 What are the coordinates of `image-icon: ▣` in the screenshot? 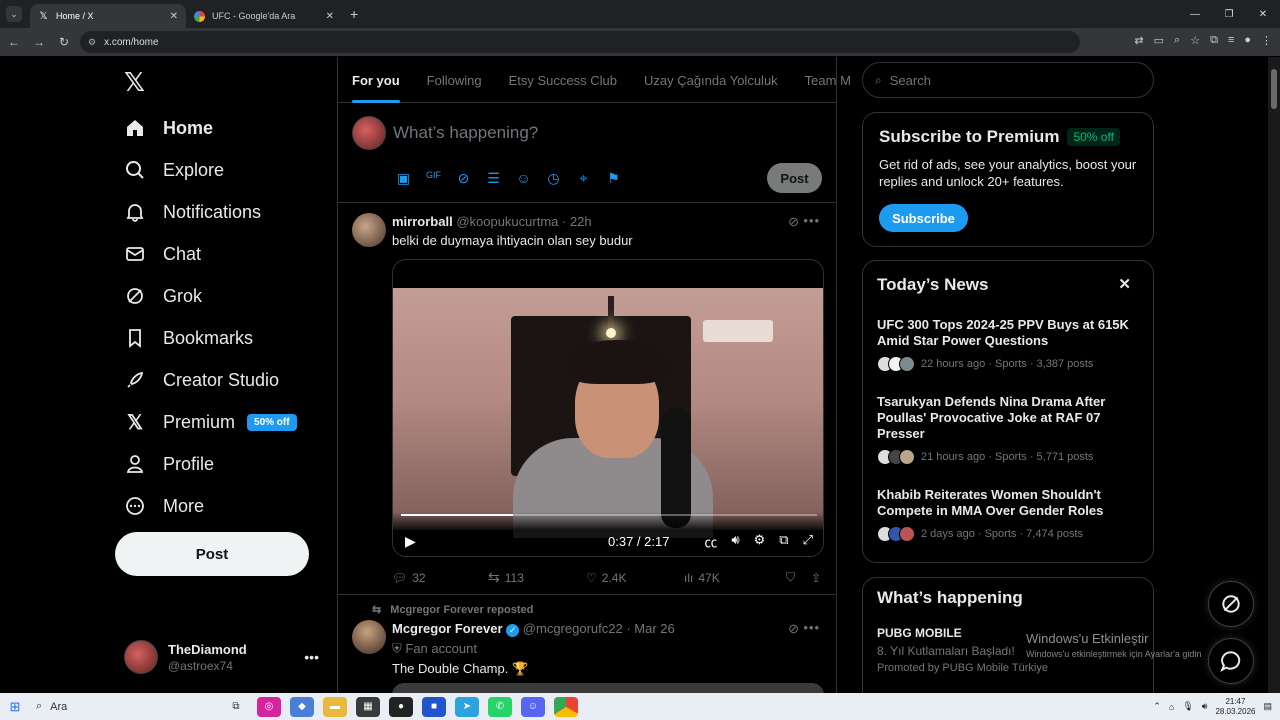 It's located at (403, 178).